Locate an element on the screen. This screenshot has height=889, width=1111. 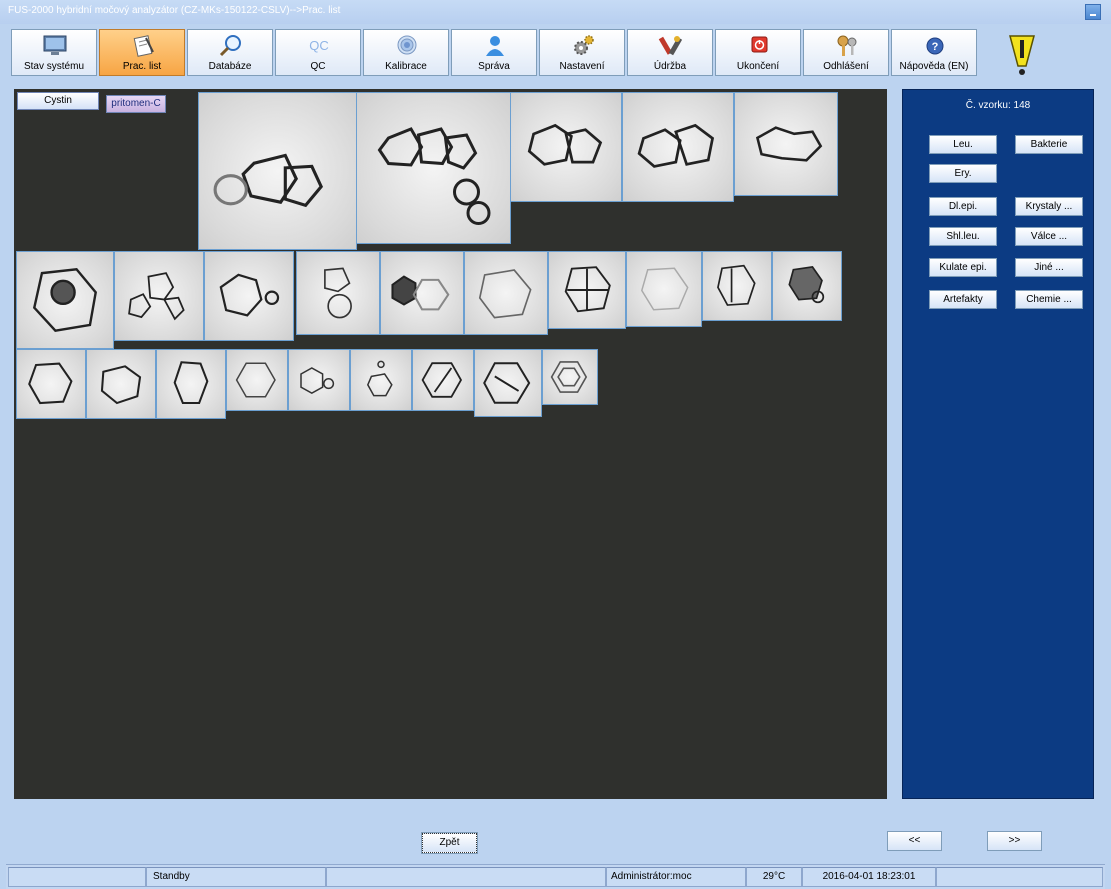
tab-label: Nápověda (EN) is located at coordinates (934, 66).